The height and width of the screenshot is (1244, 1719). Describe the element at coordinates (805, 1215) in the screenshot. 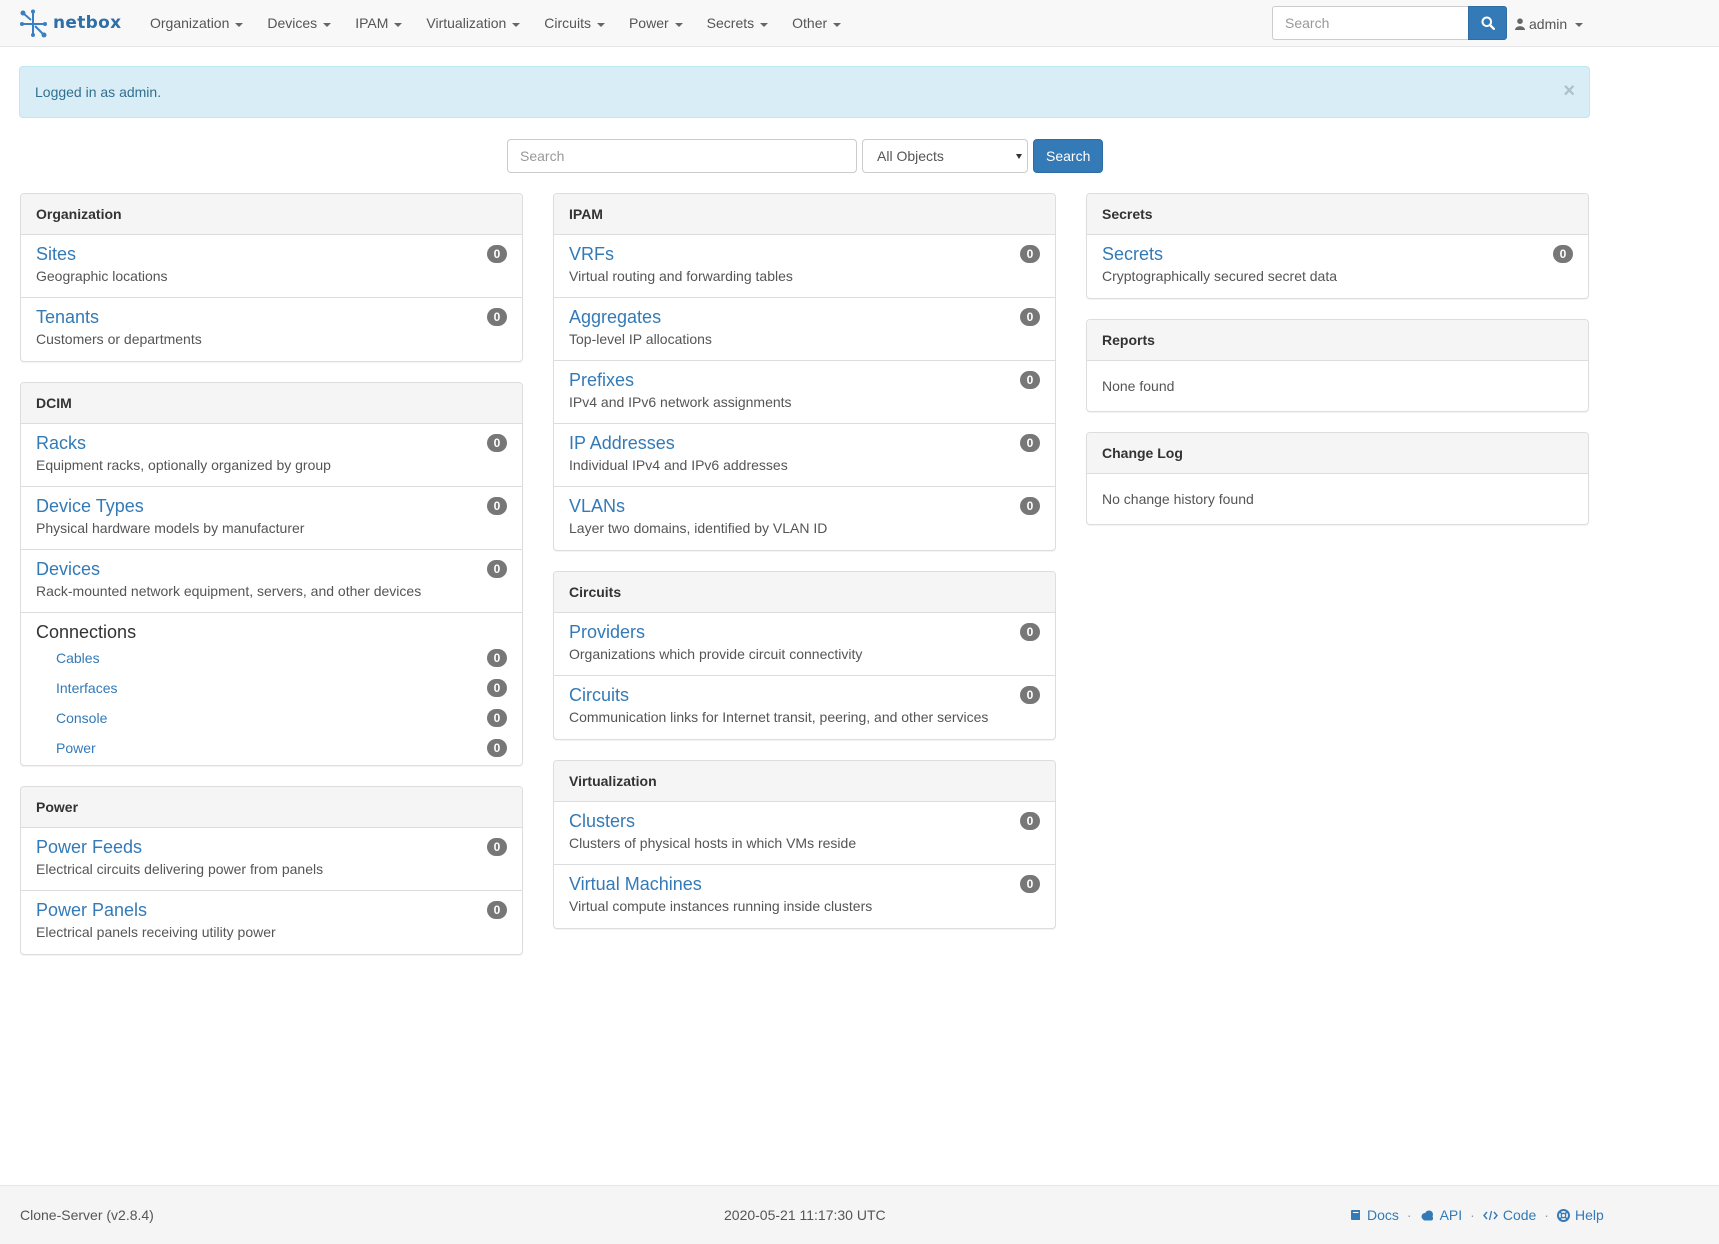

I see `footer-timestamp: 2020-05-21 11:17:30 UTC` at that location.